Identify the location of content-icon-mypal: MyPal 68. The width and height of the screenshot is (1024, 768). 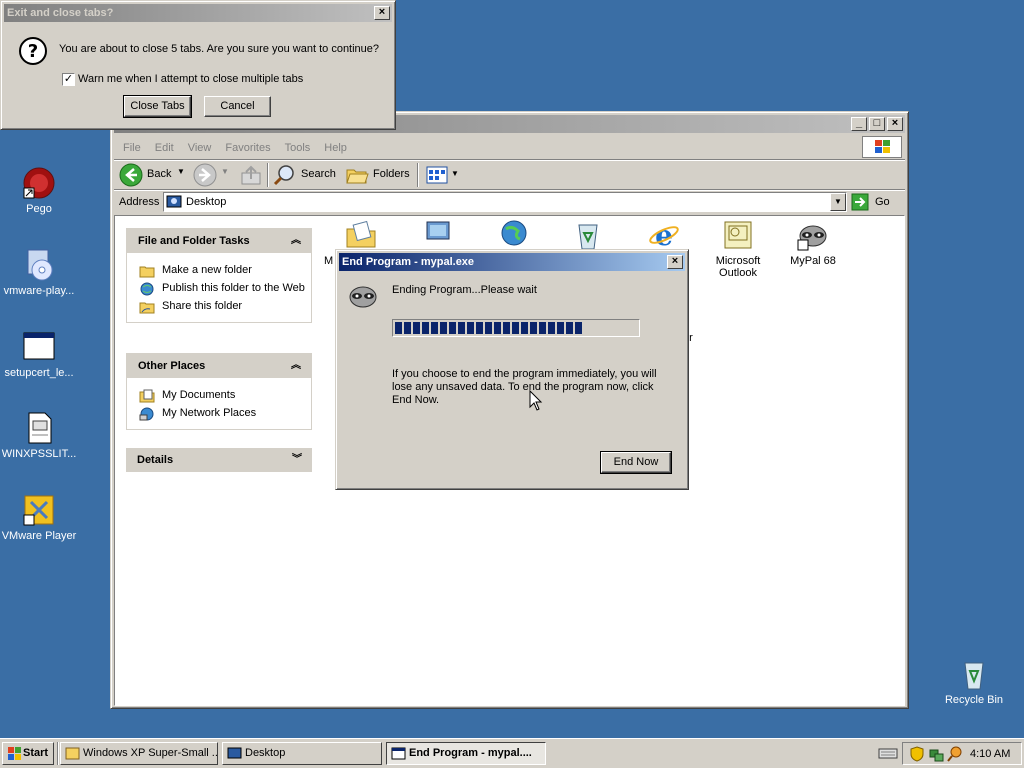
(813, 243).